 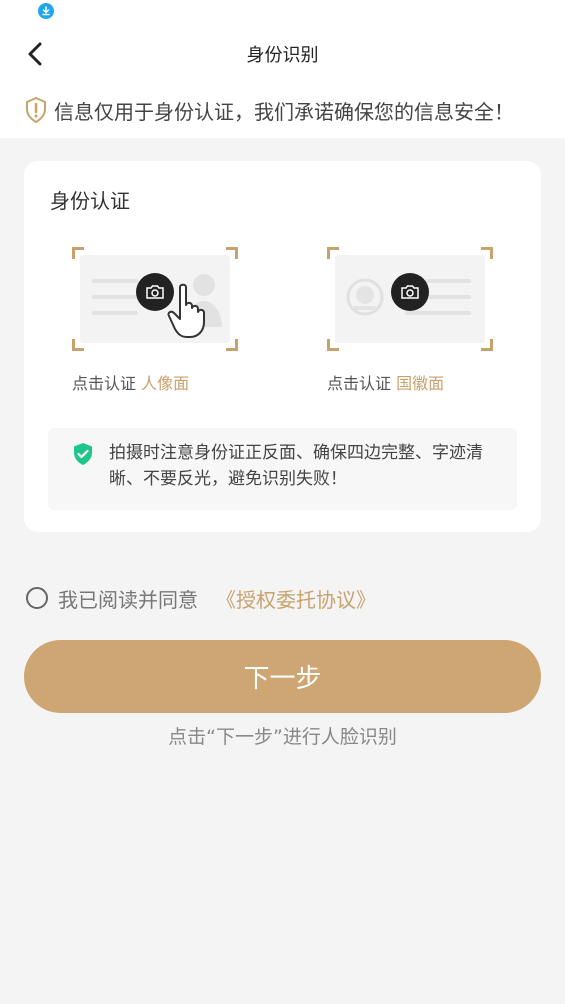 What do you see at coordinates (46, 11) in the screenshot?
I see `download-icon` at bounding box center [46, 11].